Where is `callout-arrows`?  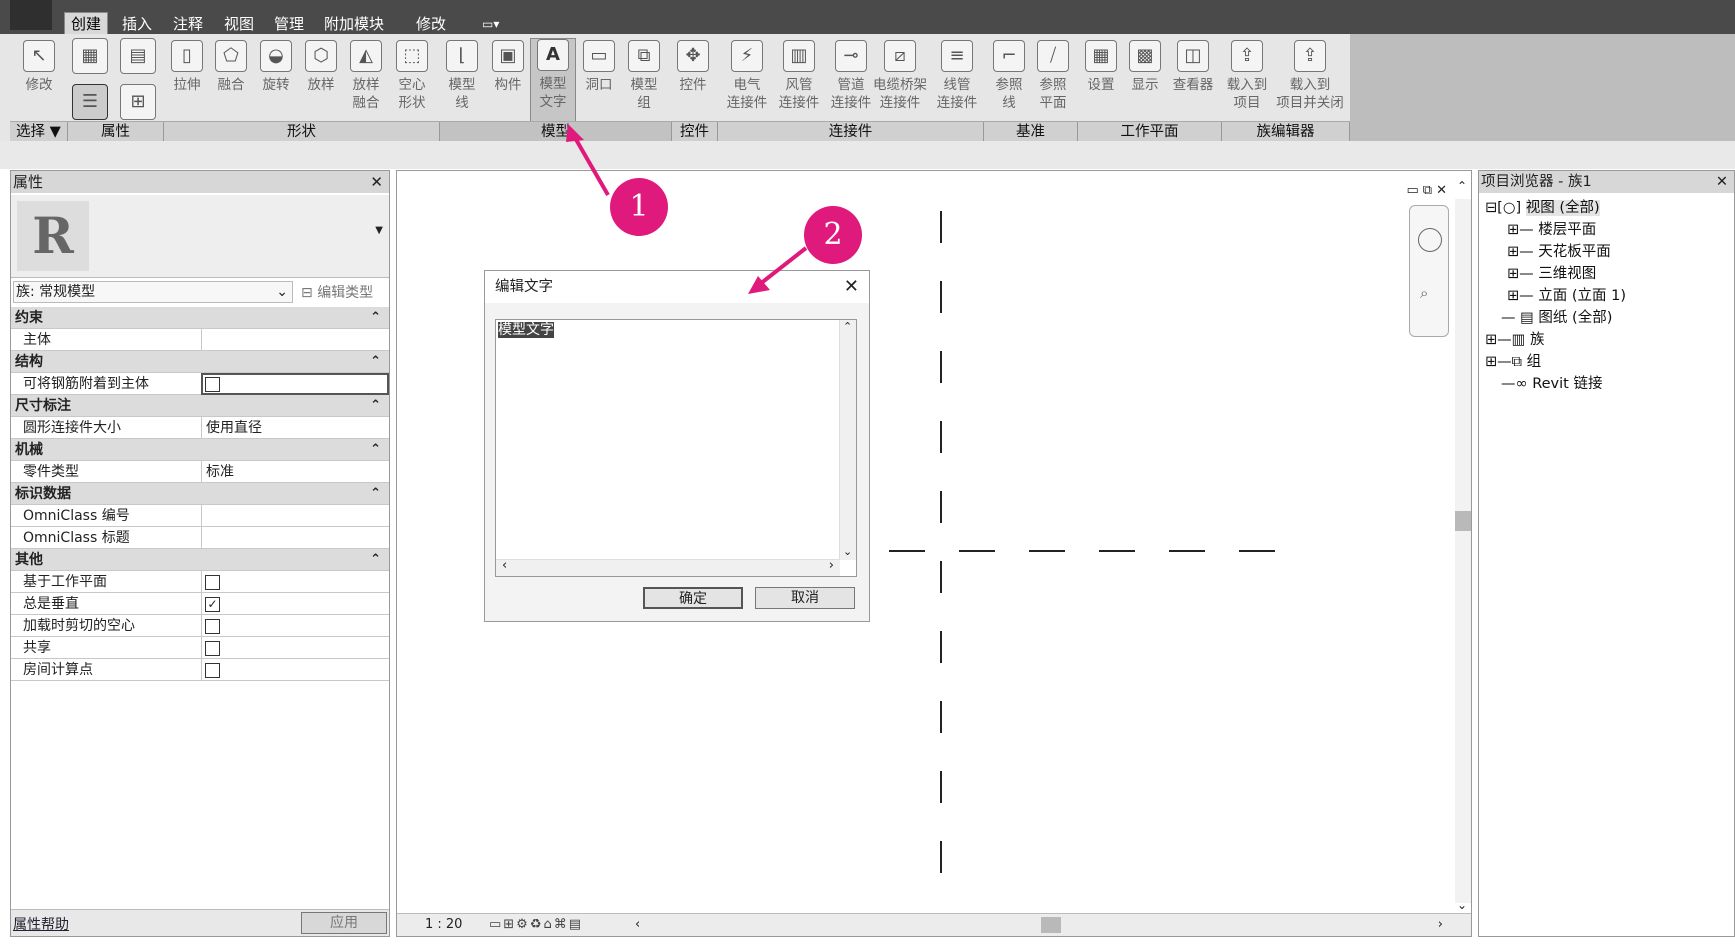 callout-arrows is located at coordinates (687, 209).